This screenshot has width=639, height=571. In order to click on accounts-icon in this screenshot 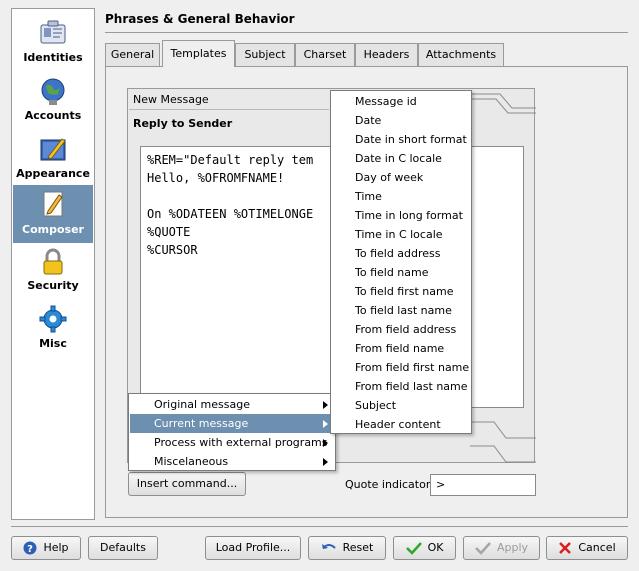, I will do `click(53, 91)`.